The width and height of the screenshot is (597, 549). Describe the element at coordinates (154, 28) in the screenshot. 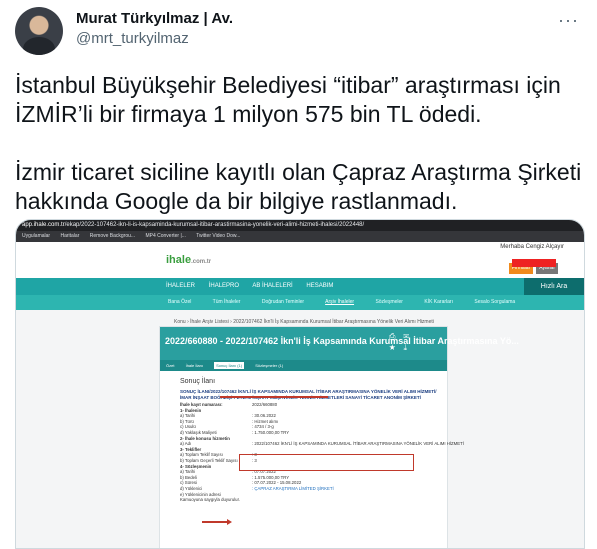

I see `author-block: Murat Türkyılmaz | Av. @mrt_turkyilmaz` at that location.